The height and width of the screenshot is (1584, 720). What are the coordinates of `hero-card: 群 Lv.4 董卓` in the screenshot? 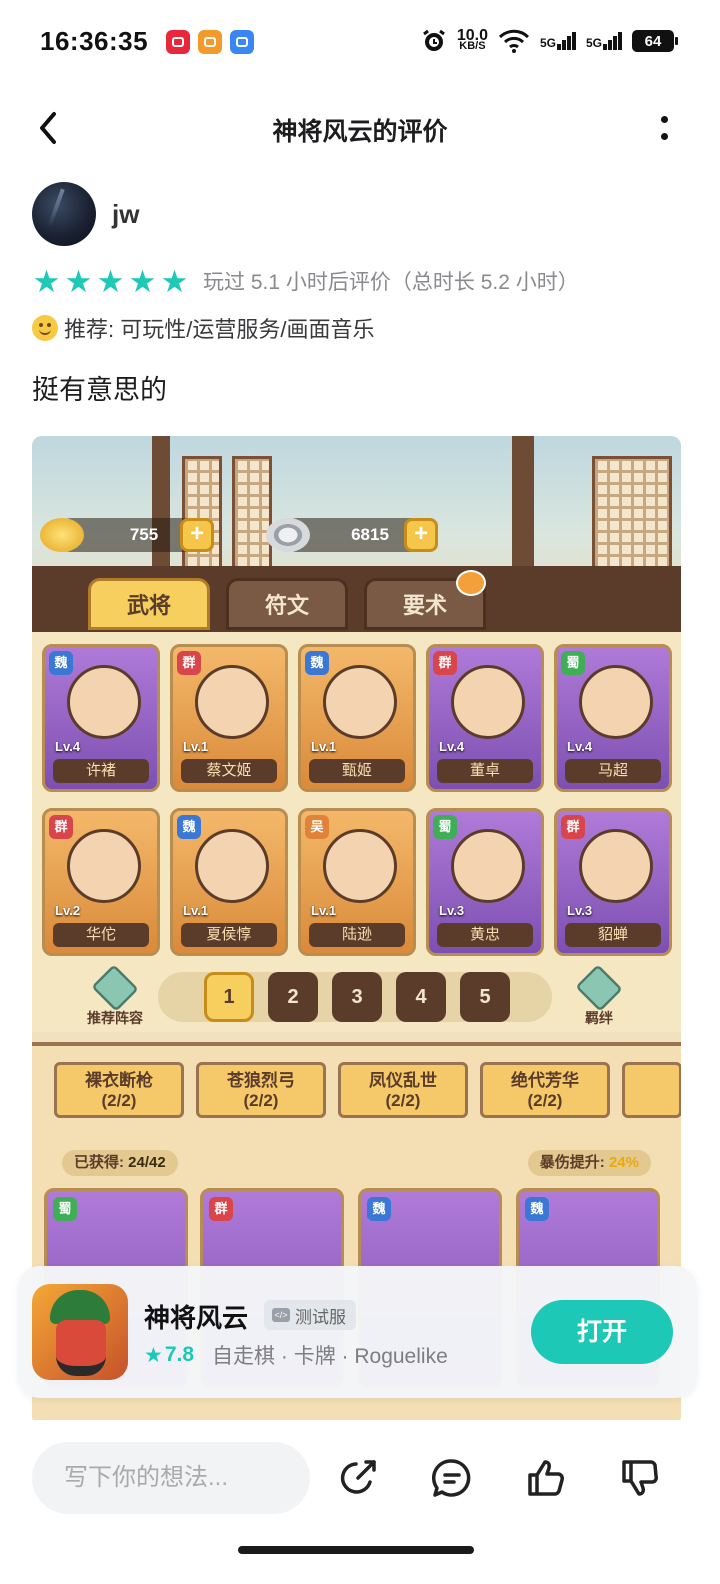 It's located at (485, 718).